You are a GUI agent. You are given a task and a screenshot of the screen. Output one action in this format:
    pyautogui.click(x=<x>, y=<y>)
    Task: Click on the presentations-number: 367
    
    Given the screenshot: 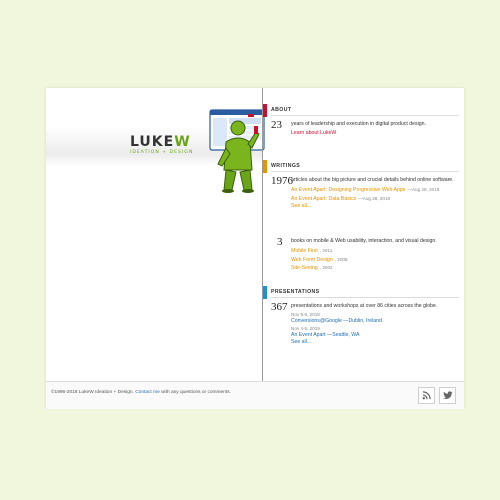 What is the action you would take?
    pyautogui.click(x=279, y=307)
    